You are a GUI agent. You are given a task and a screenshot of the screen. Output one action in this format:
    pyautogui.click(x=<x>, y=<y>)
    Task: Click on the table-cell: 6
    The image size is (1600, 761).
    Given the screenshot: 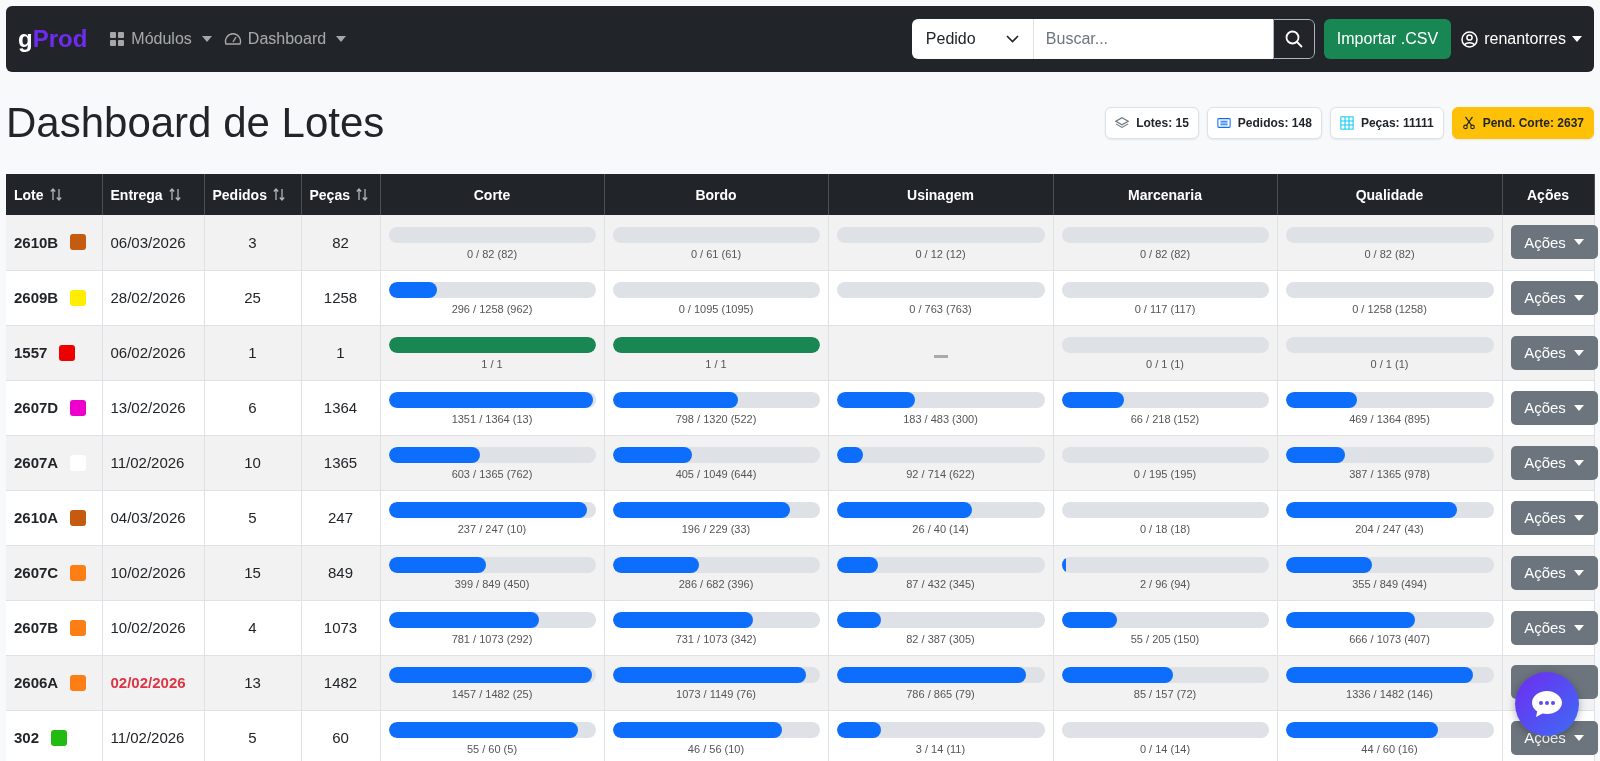 What is the action you would take?
    pyautogui.click(x=252, y=407)
    